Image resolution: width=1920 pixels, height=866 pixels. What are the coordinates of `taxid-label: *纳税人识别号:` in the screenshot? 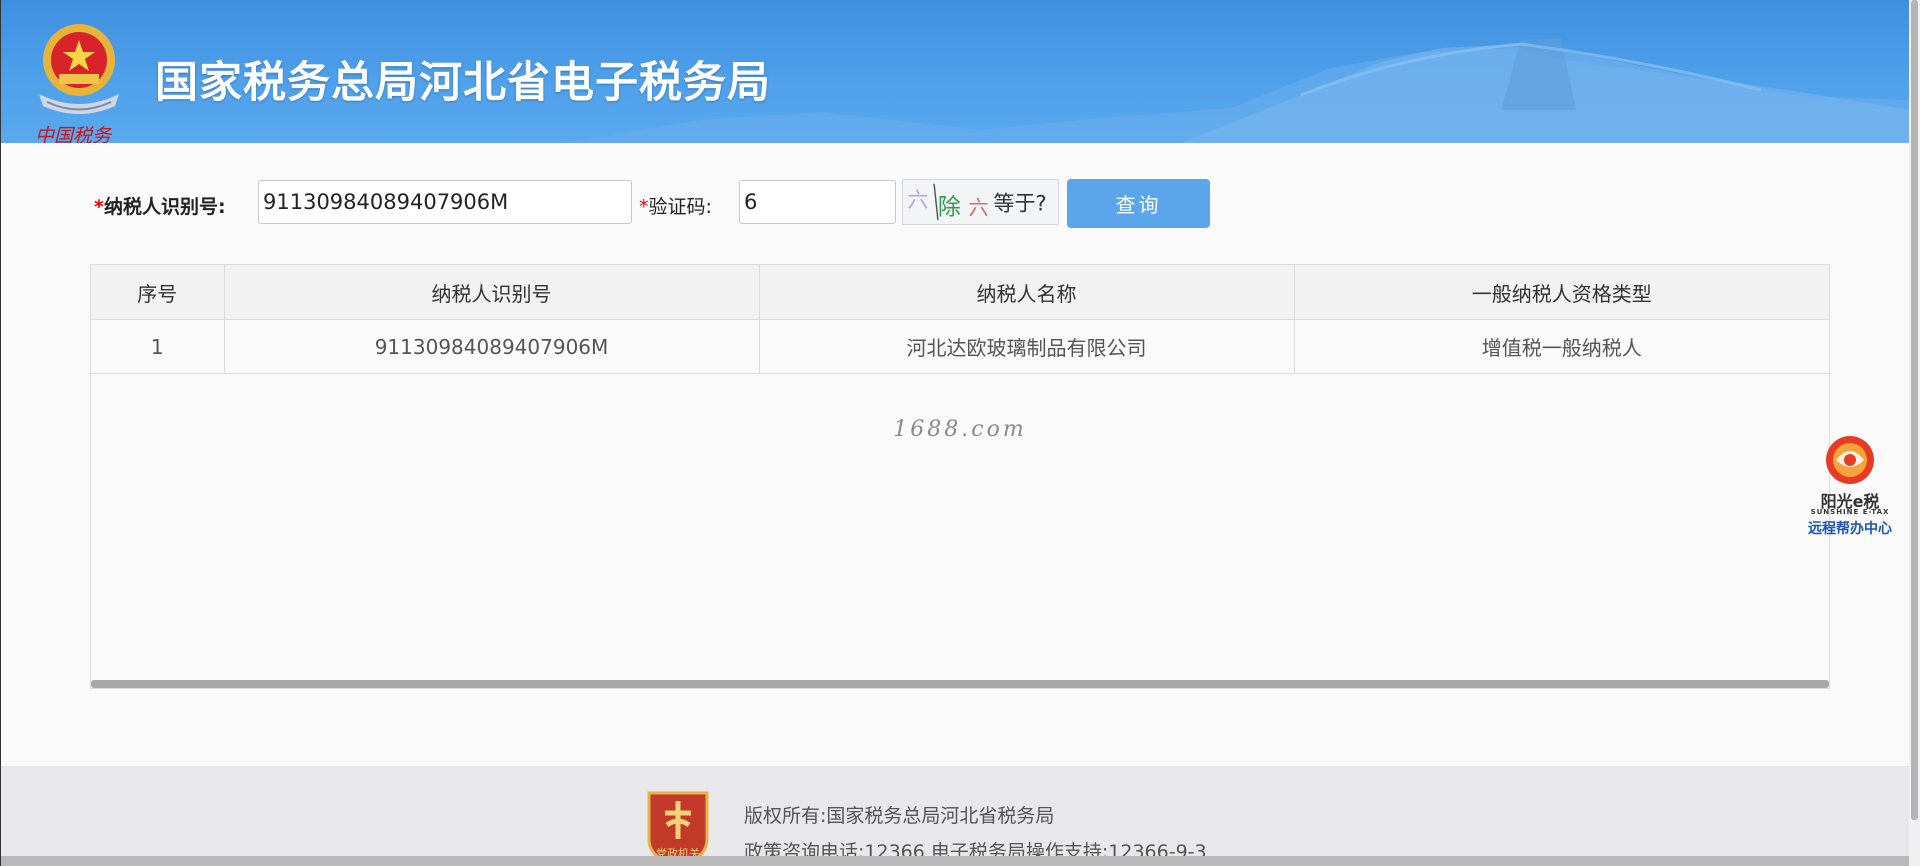 It's located at (160, 207).